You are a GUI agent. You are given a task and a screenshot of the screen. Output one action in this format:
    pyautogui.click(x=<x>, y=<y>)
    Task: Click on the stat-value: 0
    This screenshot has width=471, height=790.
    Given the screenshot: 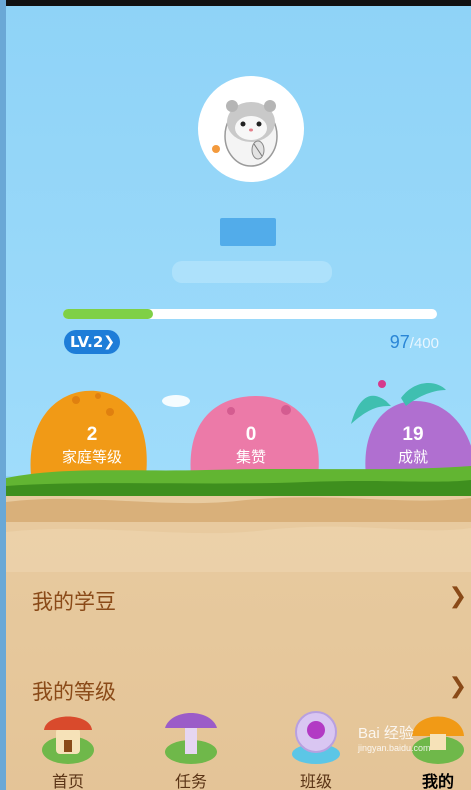 What is the action you would take?
    pyautogui.click(x=251, y=434)
    